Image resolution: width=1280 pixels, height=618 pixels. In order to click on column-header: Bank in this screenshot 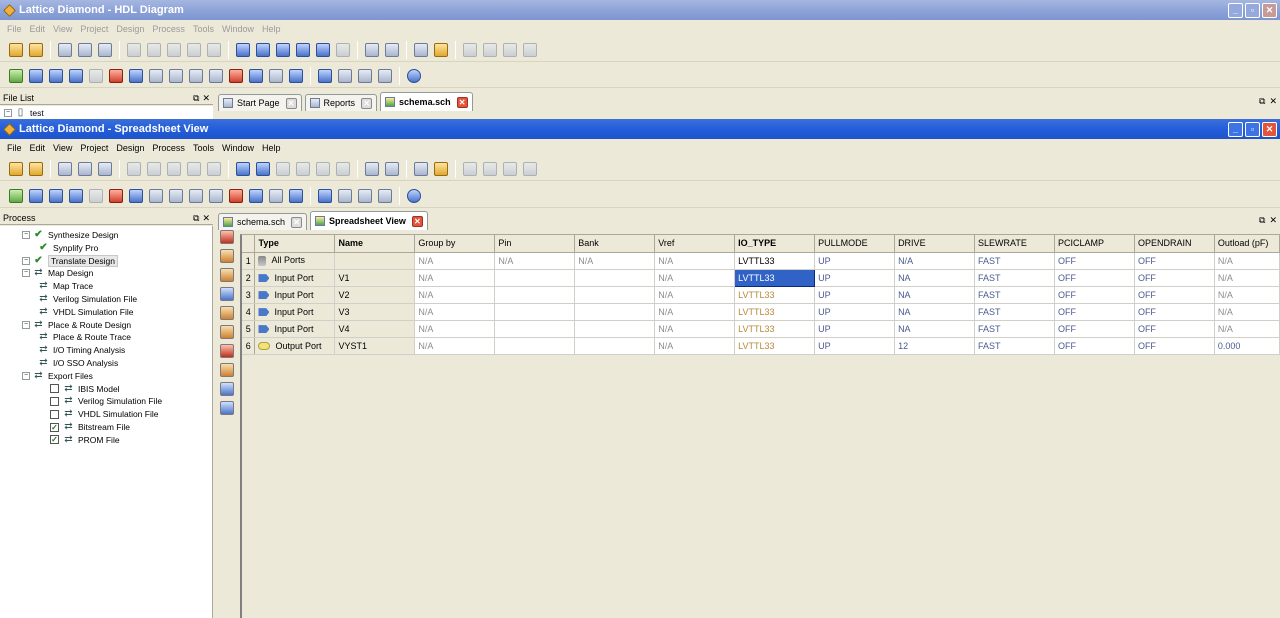, I will do `click(615, 244)`.